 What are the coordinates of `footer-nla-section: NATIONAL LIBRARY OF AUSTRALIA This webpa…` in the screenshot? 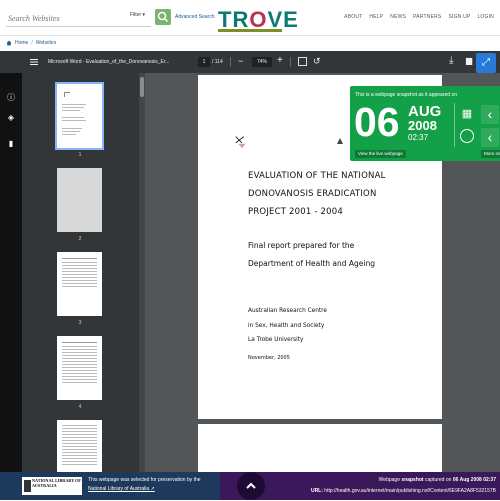 It's located at (110, 486).